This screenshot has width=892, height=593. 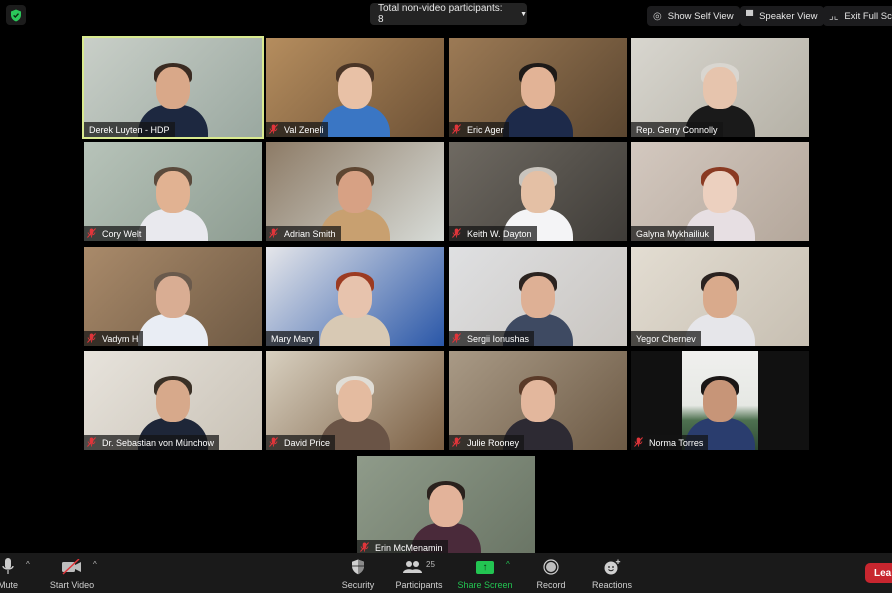 What do you see at coordinates (303, 233) in the screenshot?
I see `participant-name-tag: Adrian Smith` at bounding box center [303, 233].